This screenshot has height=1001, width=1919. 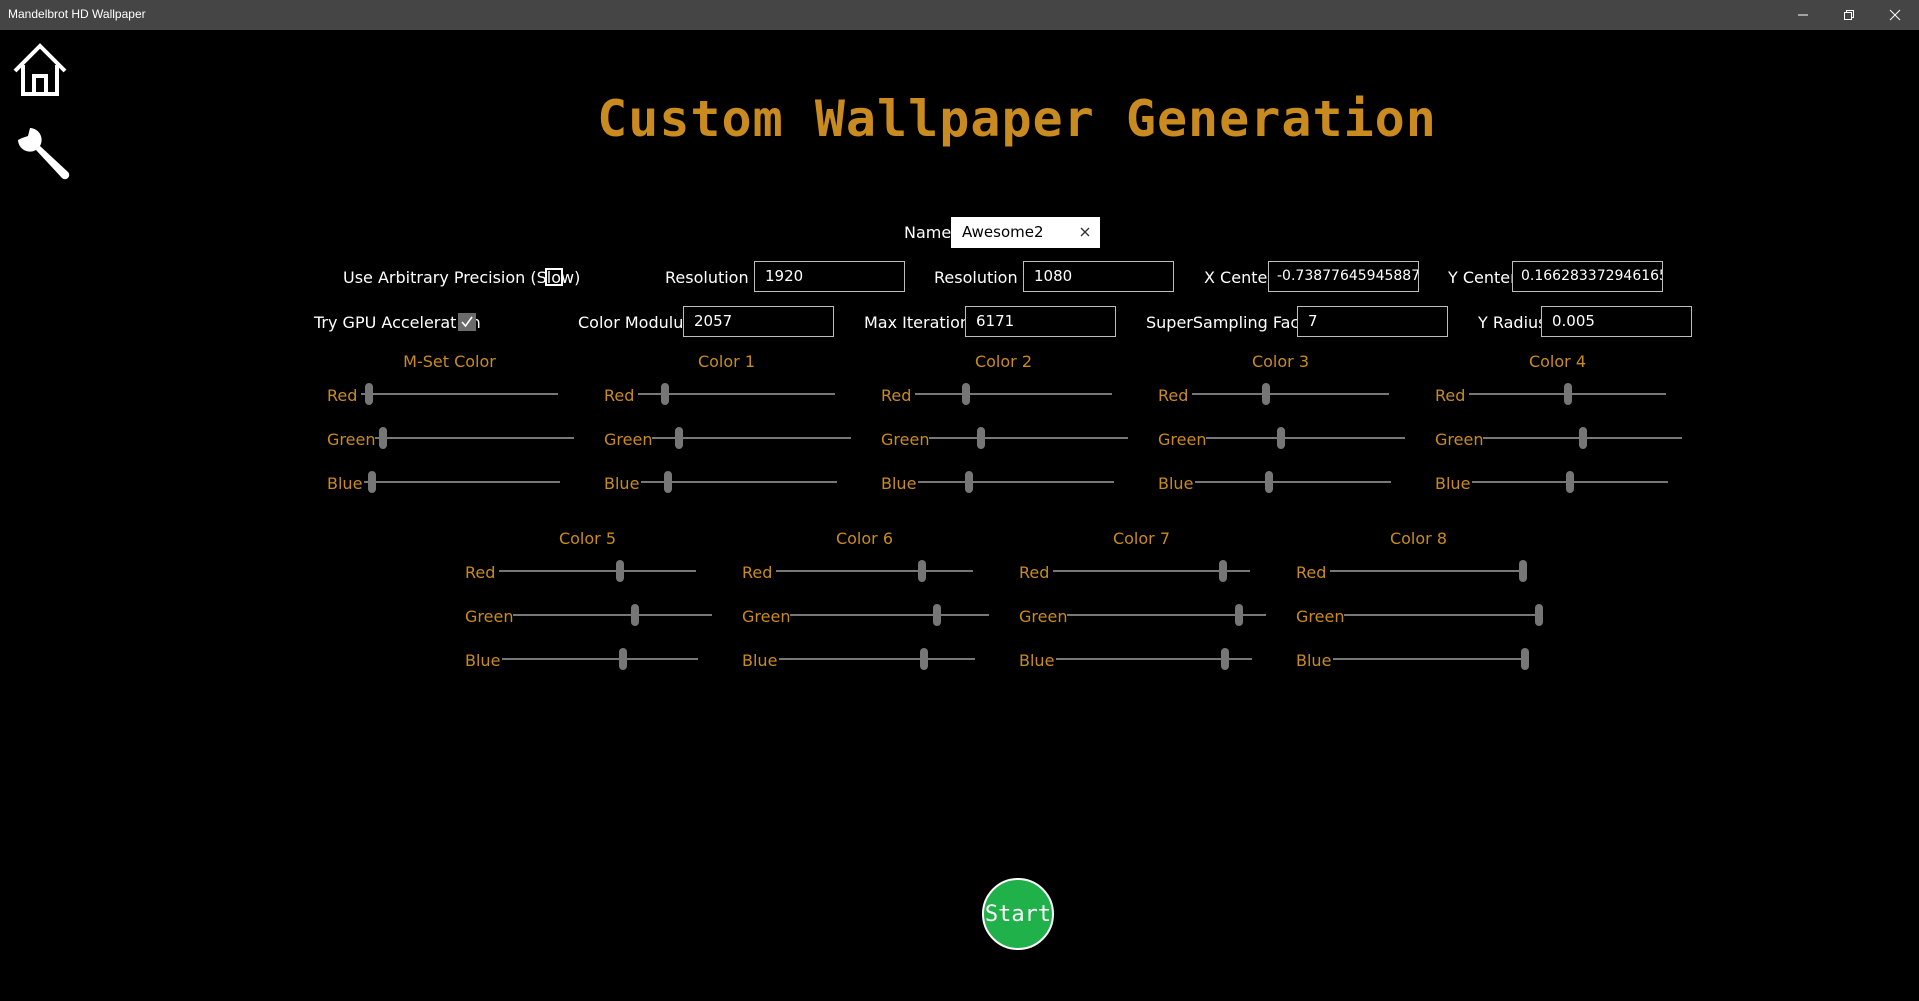 What do you see at coordinates (1028, 438) in the screenshot?
I see `color-2-green-slider` at bounding box center [1028, 438].